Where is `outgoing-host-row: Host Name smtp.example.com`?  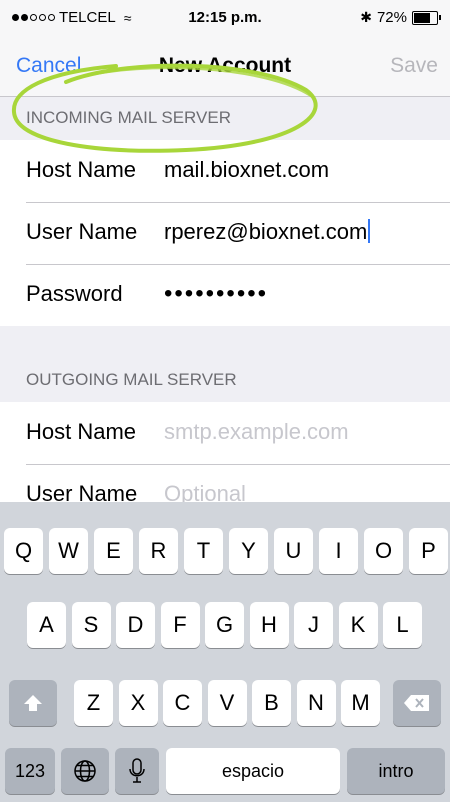 outgoing-host-row: Host Name smtp.example.com is located at coordinates (225, 433).